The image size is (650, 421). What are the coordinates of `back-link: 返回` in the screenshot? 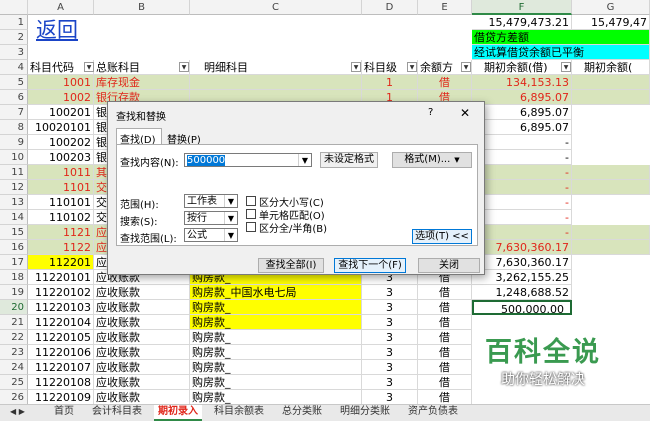 It's located at (74, 30).